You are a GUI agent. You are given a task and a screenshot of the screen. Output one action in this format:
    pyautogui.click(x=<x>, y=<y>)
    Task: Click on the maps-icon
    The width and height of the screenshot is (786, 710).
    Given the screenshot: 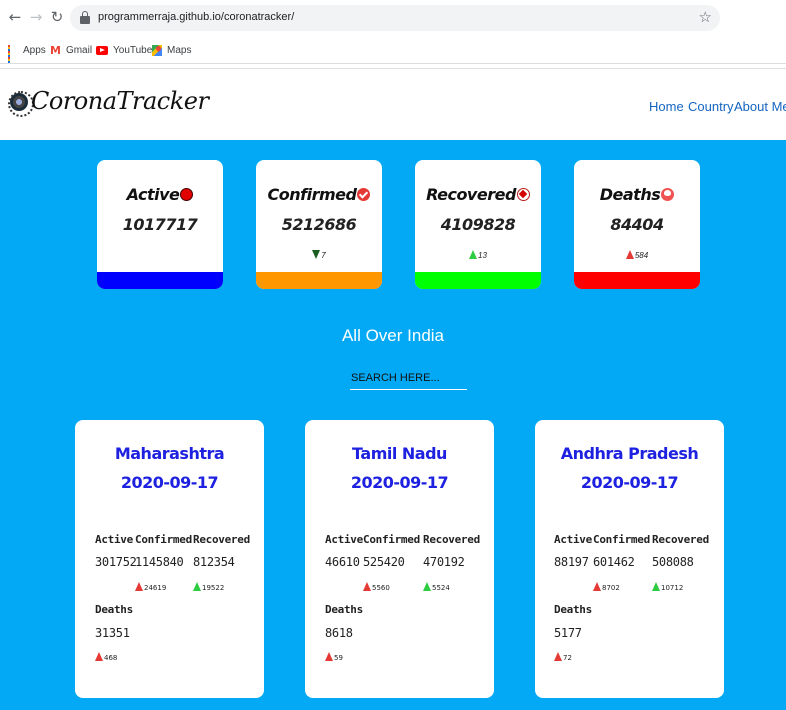 What is the action you would take?
    pyautogui.click(x=157, y=50)
    